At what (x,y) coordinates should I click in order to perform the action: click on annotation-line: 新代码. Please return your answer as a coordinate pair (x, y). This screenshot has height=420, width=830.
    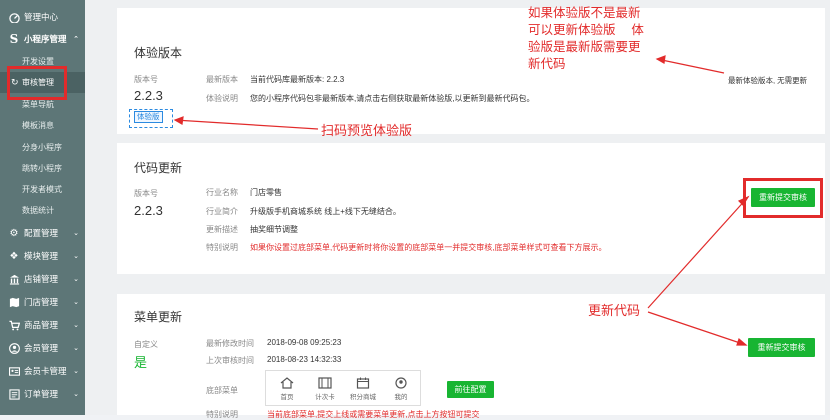
    Looking at the image, I should click on (547, 63).